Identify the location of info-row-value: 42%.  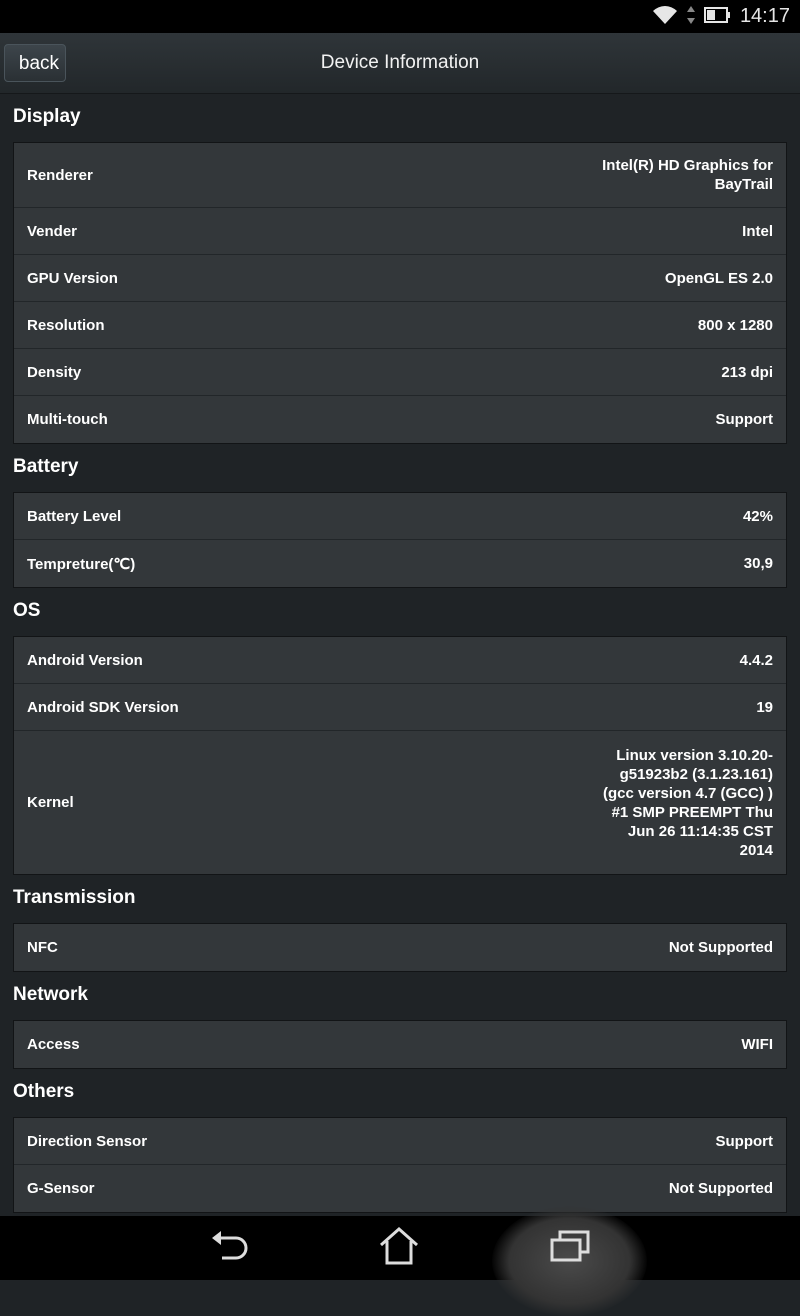
(757, 516).